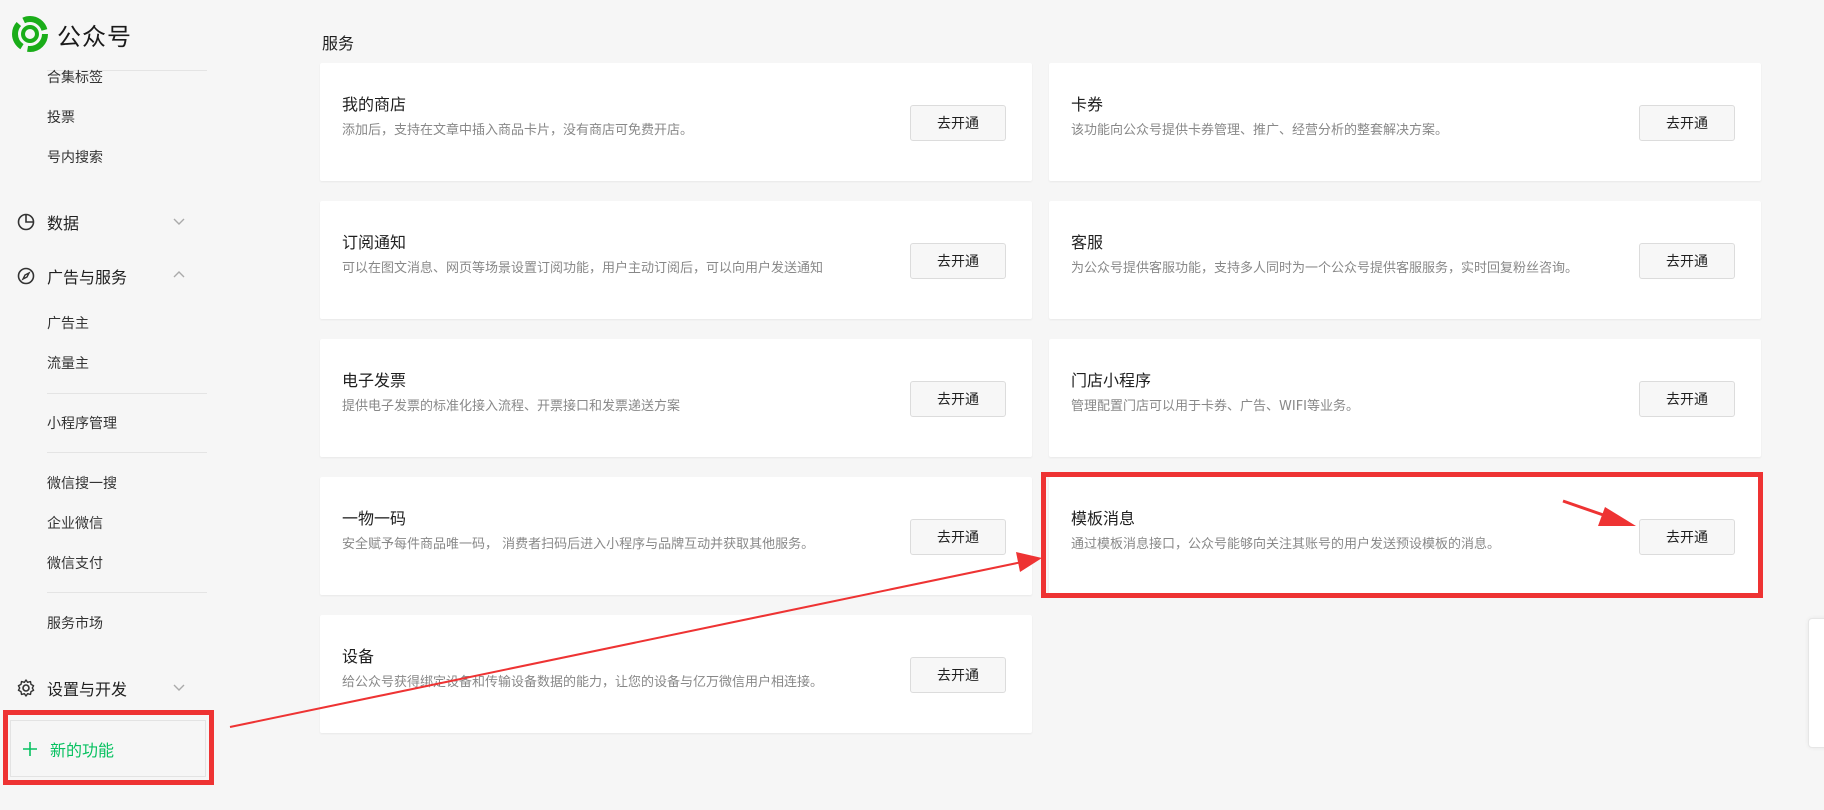 Image resolution: width=1824 pixels, height=810 pixels. I want to click on service-card-my-store: 我的商店 添加后，支持在文章中插入商品卡片，没有商店可免费开店。 去开通, so click(676, 122).